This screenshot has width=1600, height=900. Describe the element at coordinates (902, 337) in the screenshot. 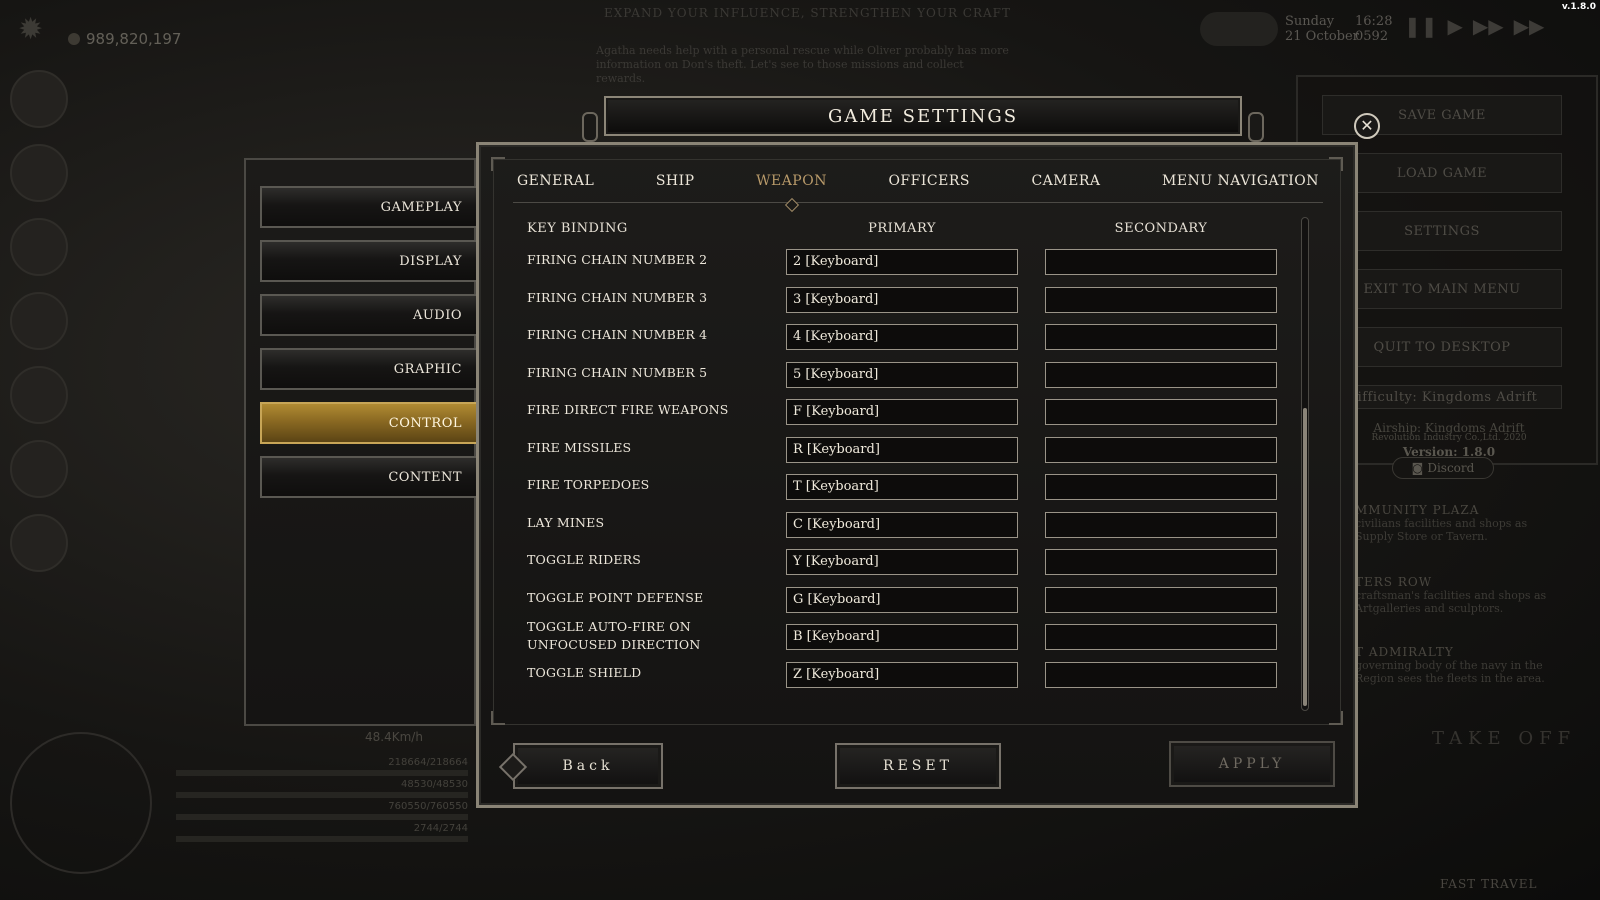

I see `primary-binding-field: 4 [Keyboard]` at that location.